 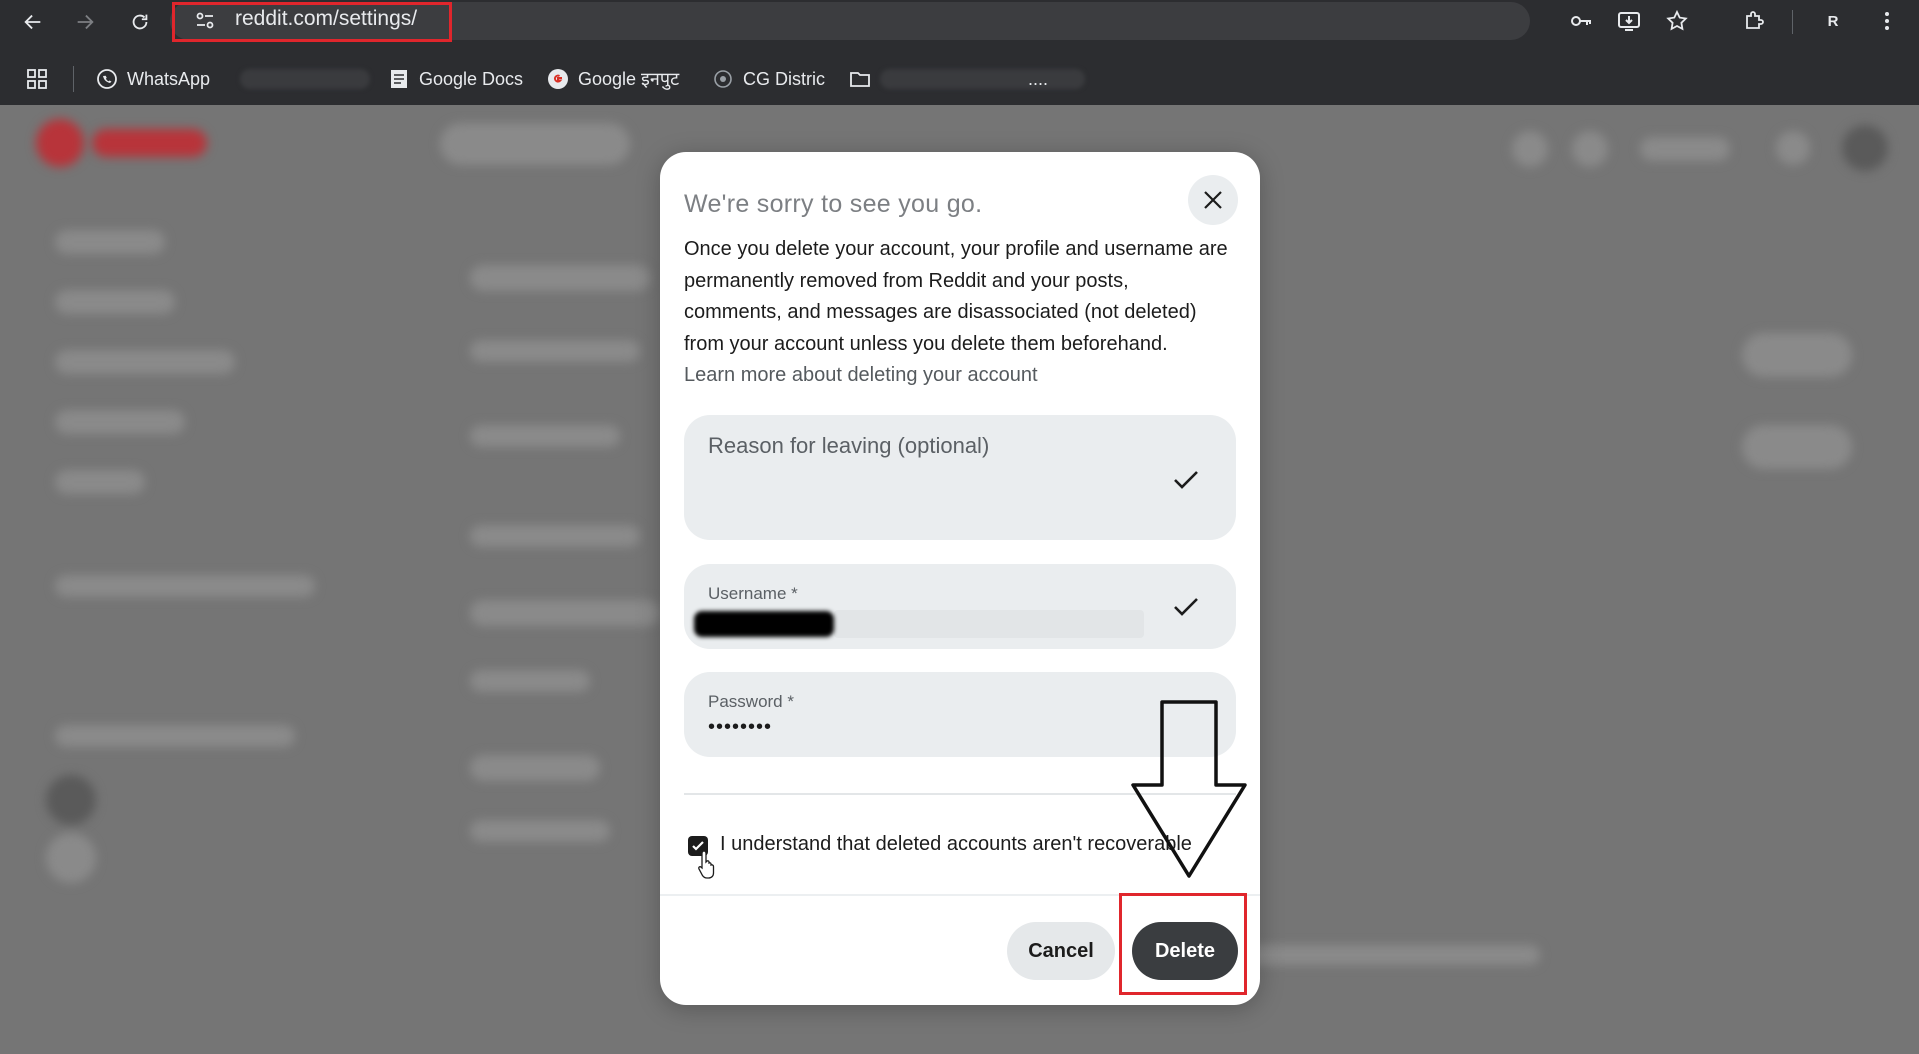 I want to click on forward-arrow-icon, so click(x=85, y=22).